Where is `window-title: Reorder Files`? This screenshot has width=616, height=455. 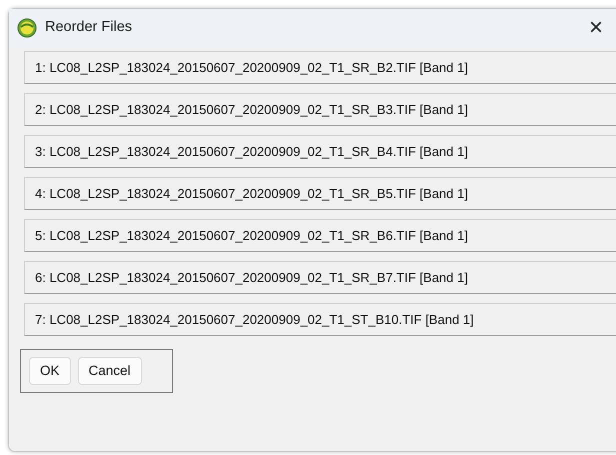
window-title: Reorder Files is located at coordinates (89, 28).